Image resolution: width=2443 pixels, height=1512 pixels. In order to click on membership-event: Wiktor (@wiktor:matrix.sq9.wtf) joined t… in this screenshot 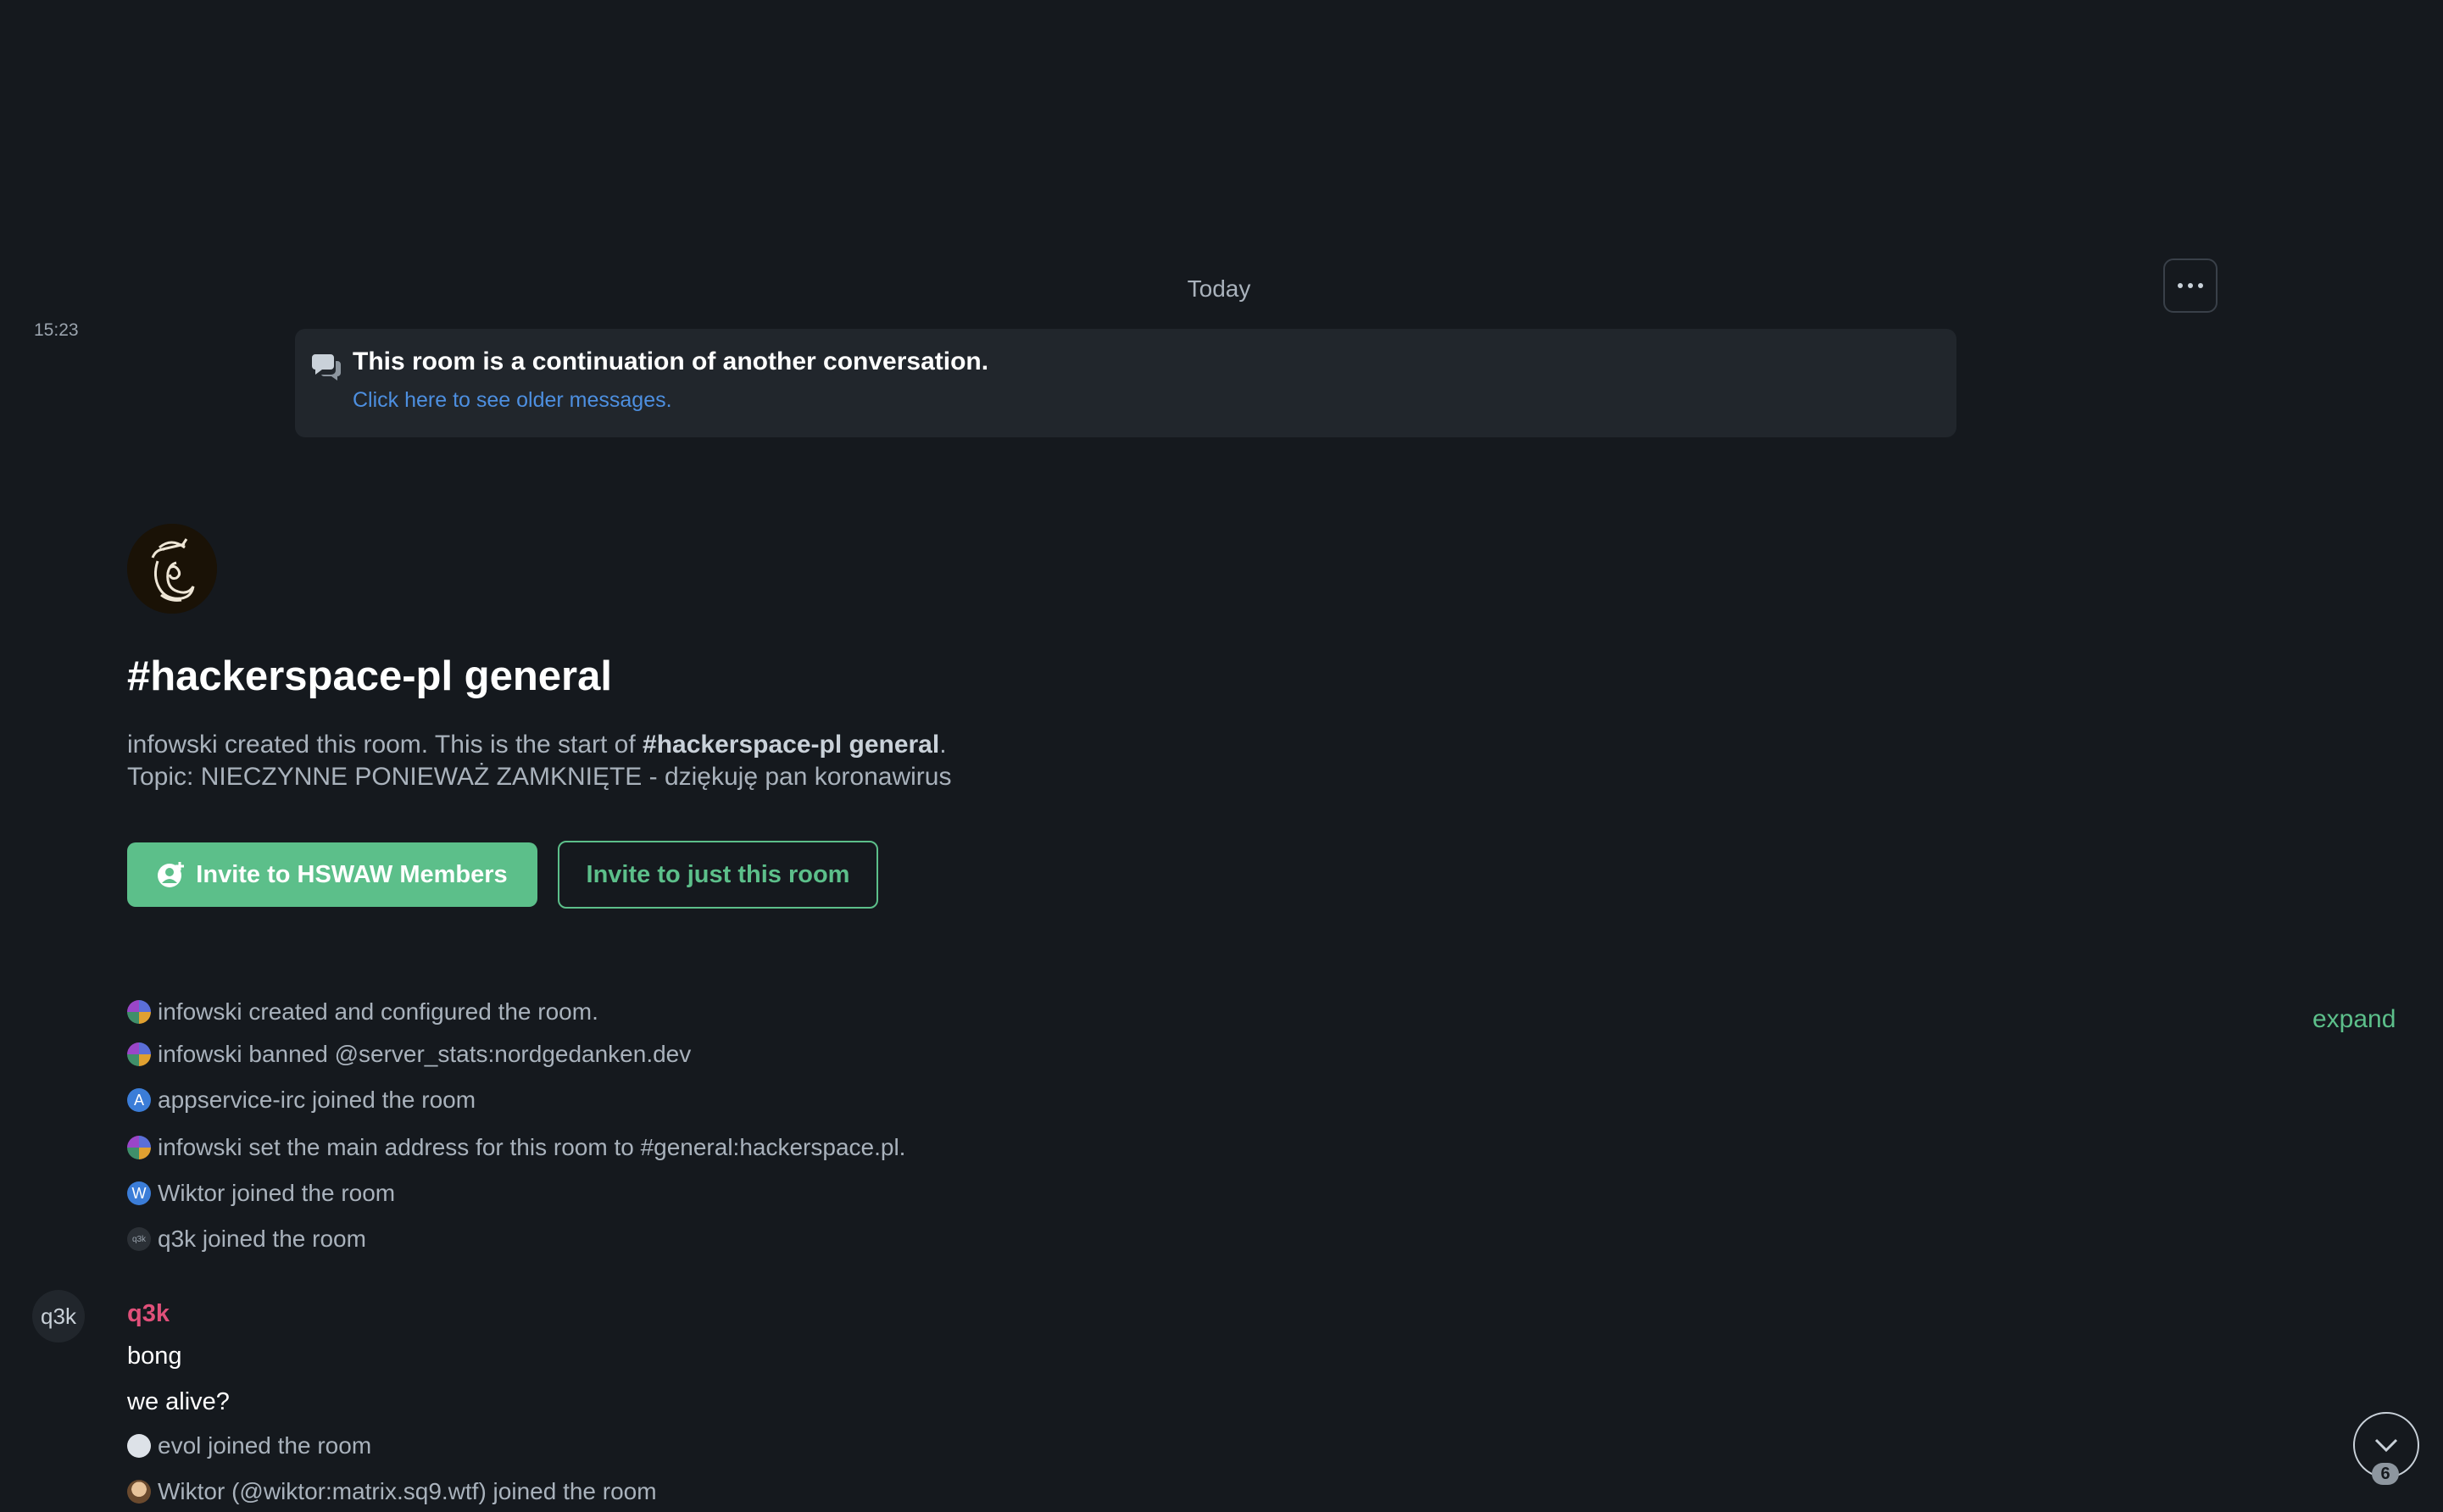, I will do `click(392, 1492)`.